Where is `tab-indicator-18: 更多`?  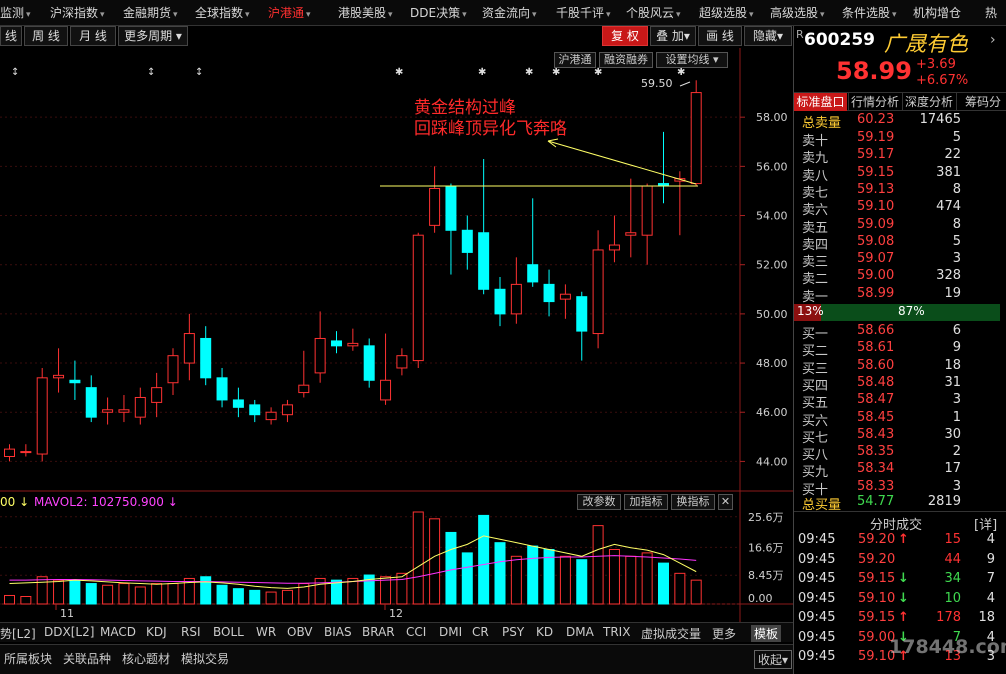
tab-indicator-18: 更多 is located at coordinates (724, 633).